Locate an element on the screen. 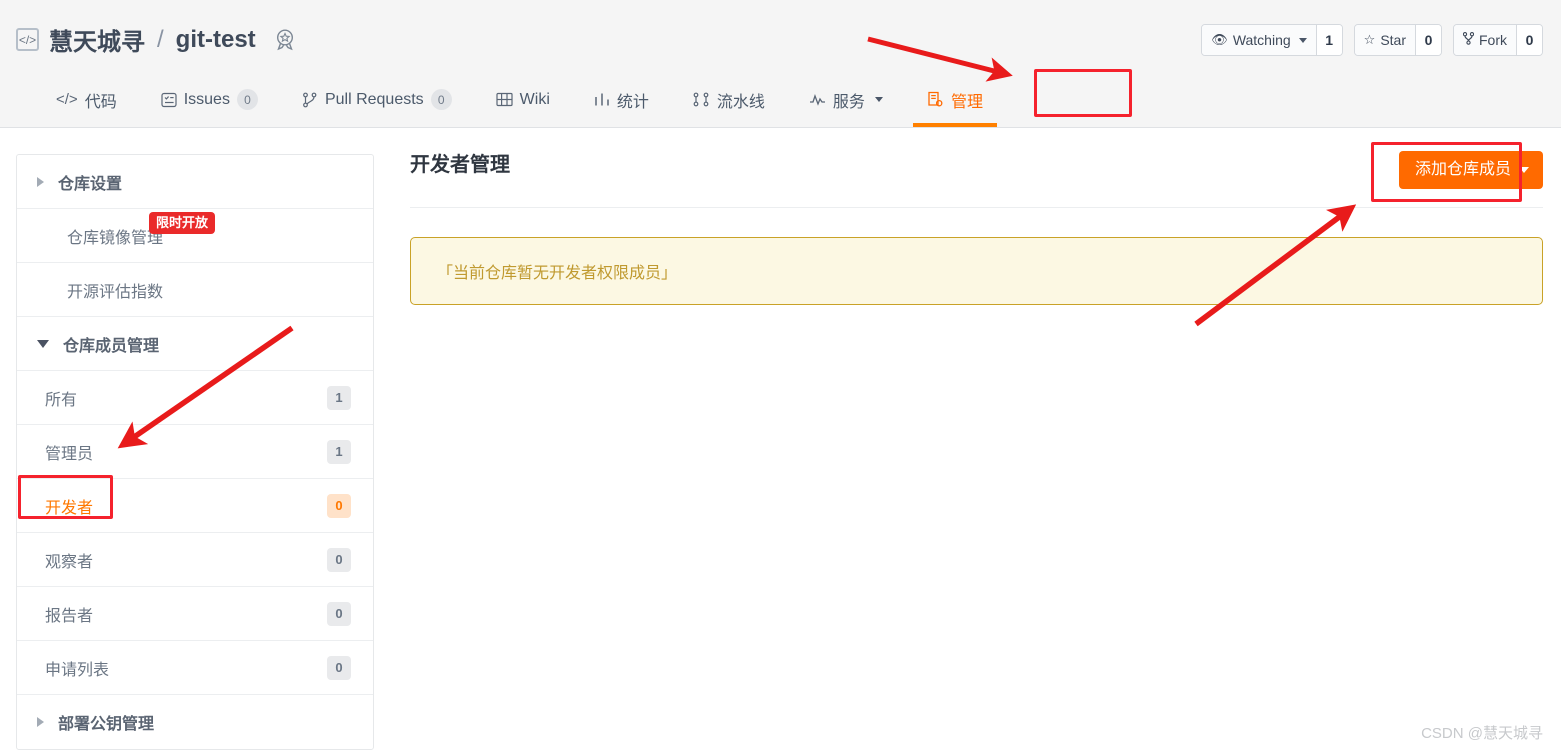 Image resolution: width=1561 pixels, height=753 pixels. sidebar-item-applications-label: 申请列表 is located at coordinates (77, 670).